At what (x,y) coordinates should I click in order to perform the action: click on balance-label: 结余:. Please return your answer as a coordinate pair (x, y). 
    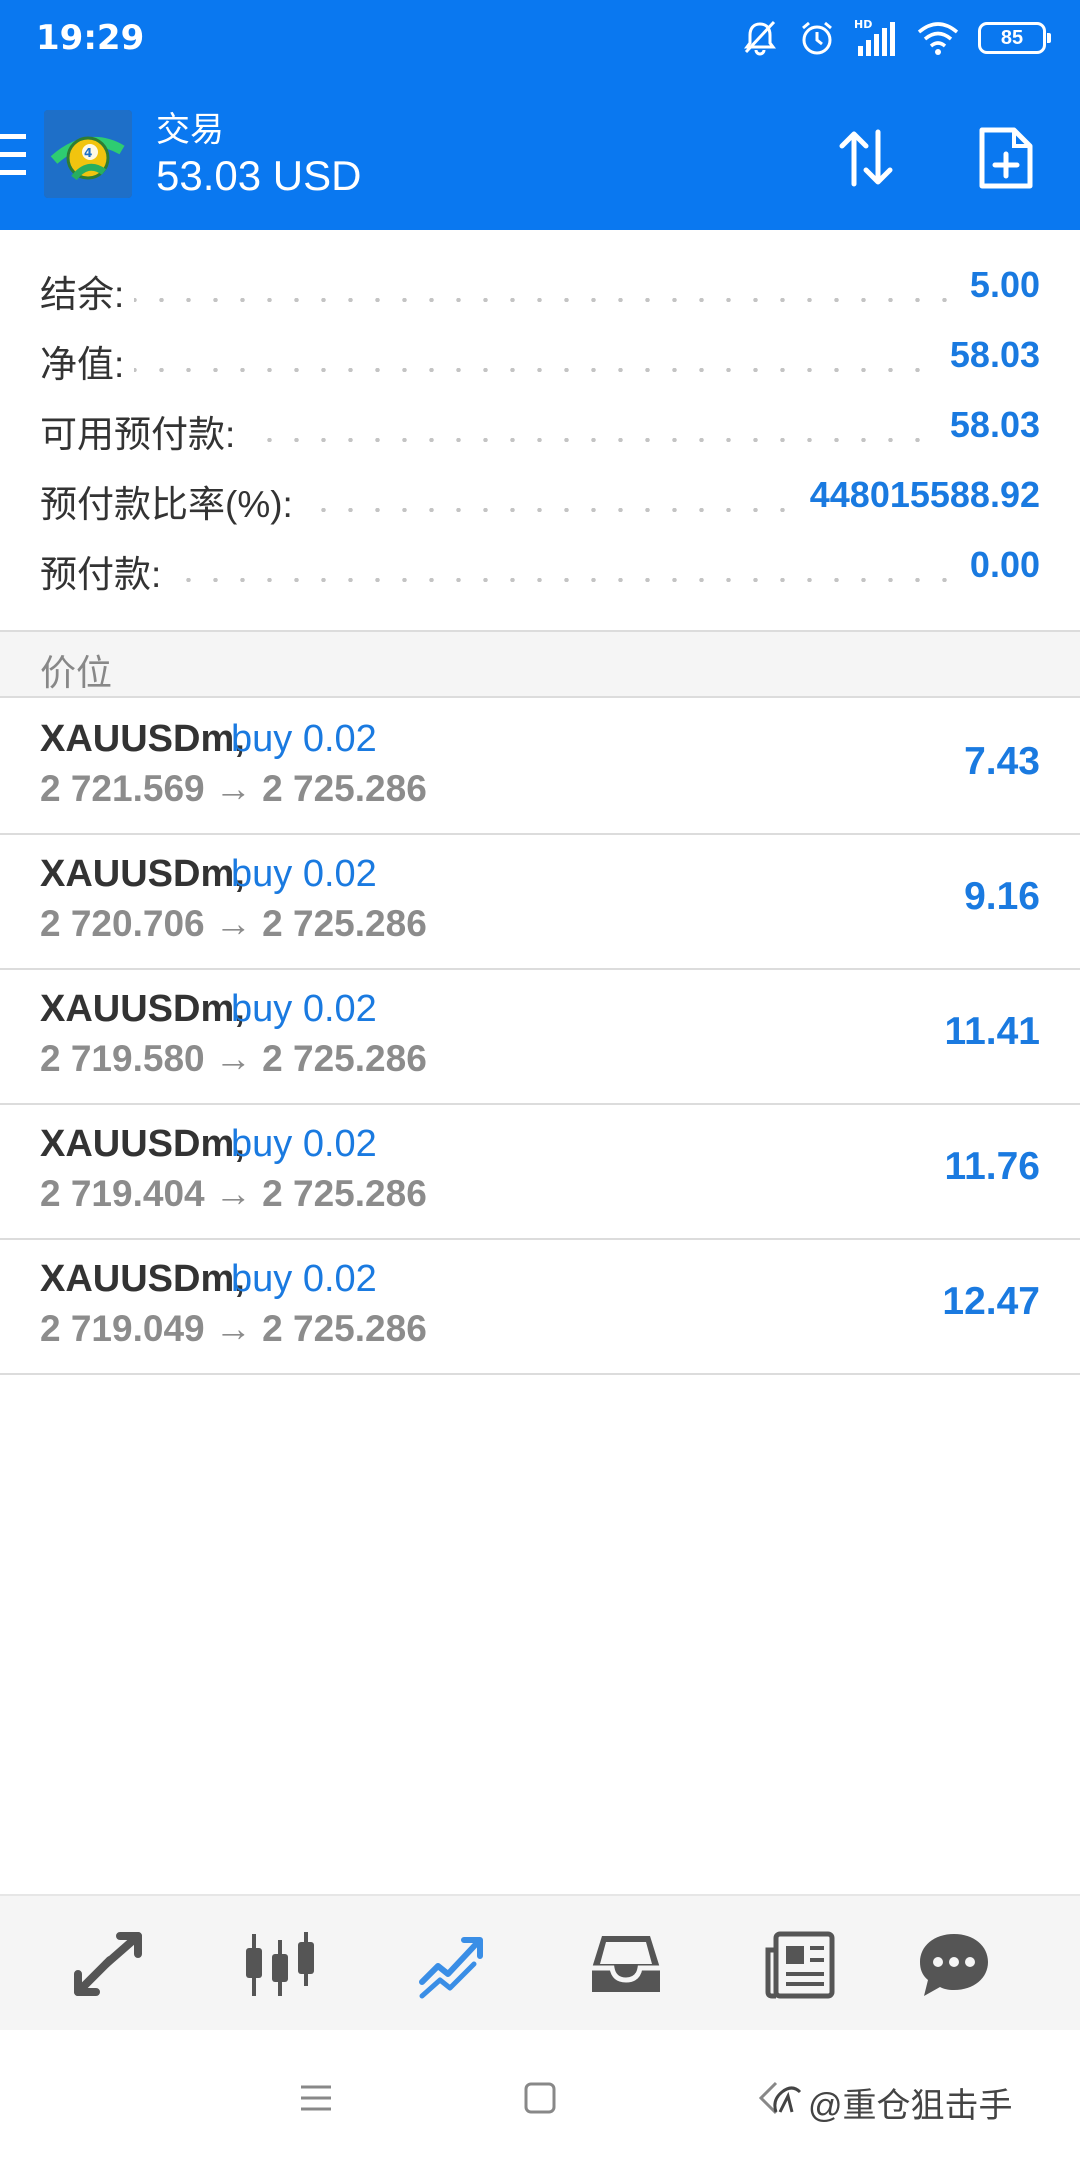
    Looking at the image, I should click on (87, 291).